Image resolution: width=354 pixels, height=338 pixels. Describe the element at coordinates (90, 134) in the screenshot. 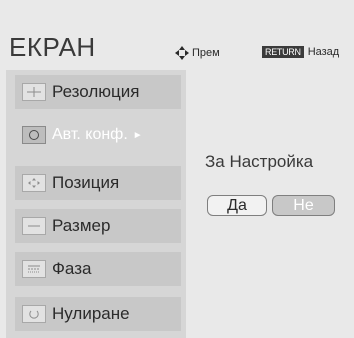

I see `menu-item-label: Авт. конф.` at that location.